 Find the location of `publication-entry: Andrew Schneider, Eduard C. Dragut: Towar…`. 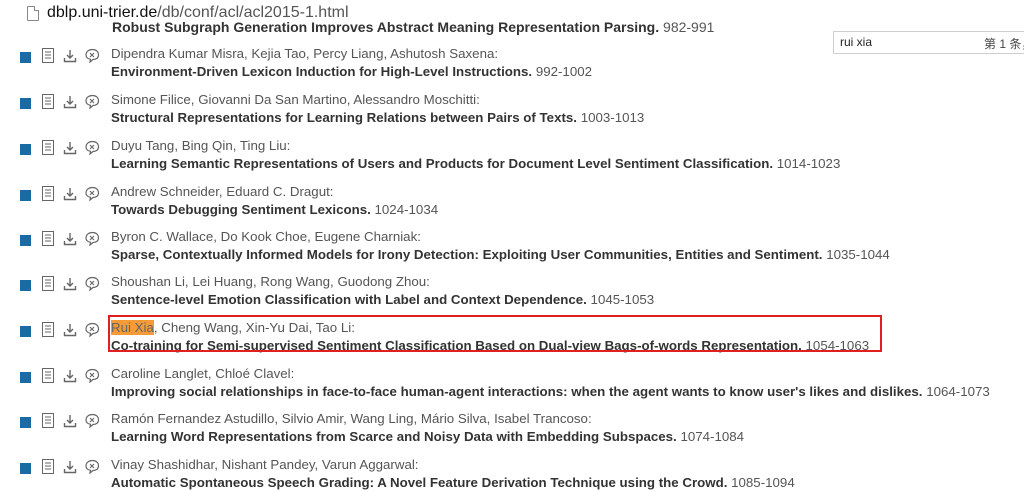

publication-entry: Andrew Schneider, Eduard C. Dragut: Towar… is located at coordinates (512, 205).